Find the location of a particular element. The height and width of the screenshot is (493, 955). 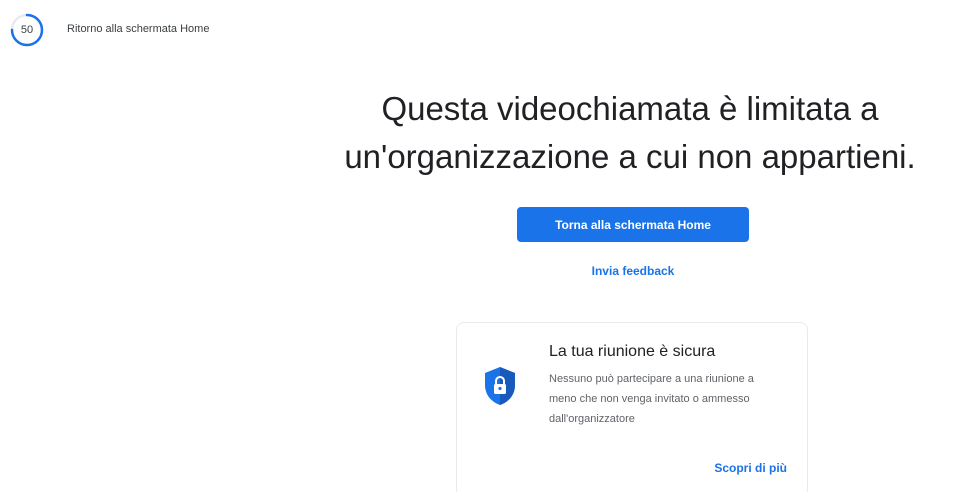

countdown-value: 50 is located at coordinates (27, 30).